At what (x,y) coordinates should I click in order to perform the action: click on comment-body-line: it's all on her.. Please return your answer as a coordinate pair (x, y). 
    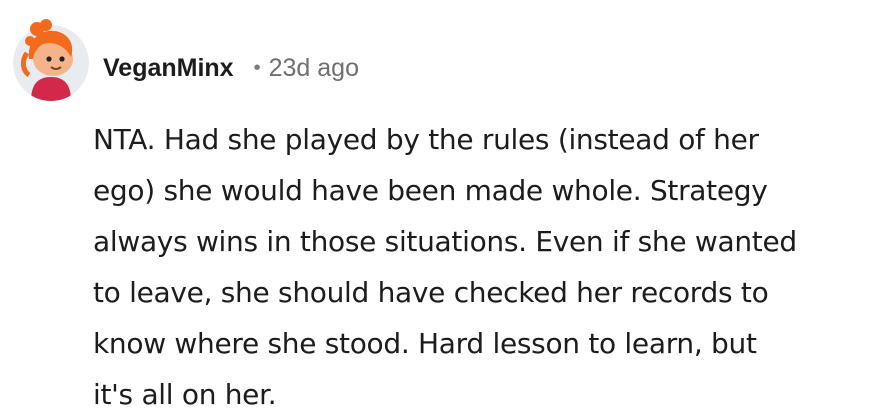
    Looking at the image, I should click on (185, 394).